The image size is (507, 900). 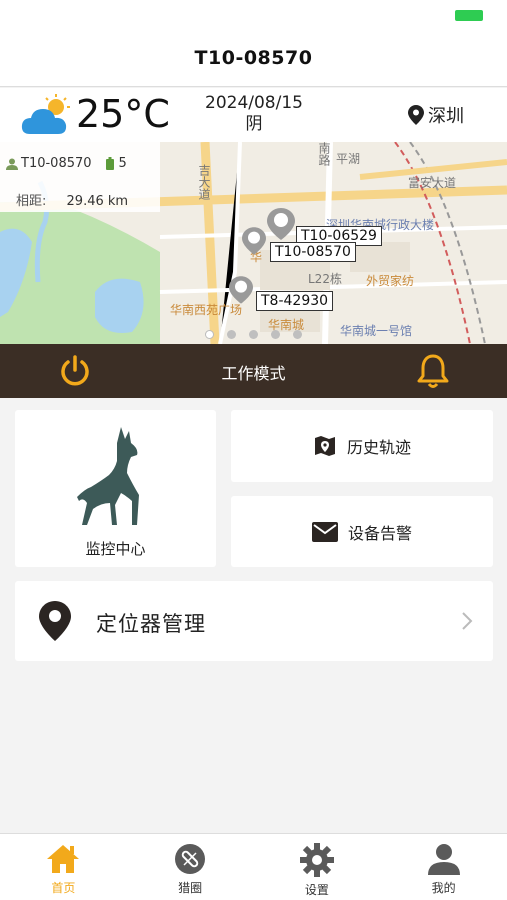 I want to click on monitor-center-card: 监控中心, so click(x=115, y=488).